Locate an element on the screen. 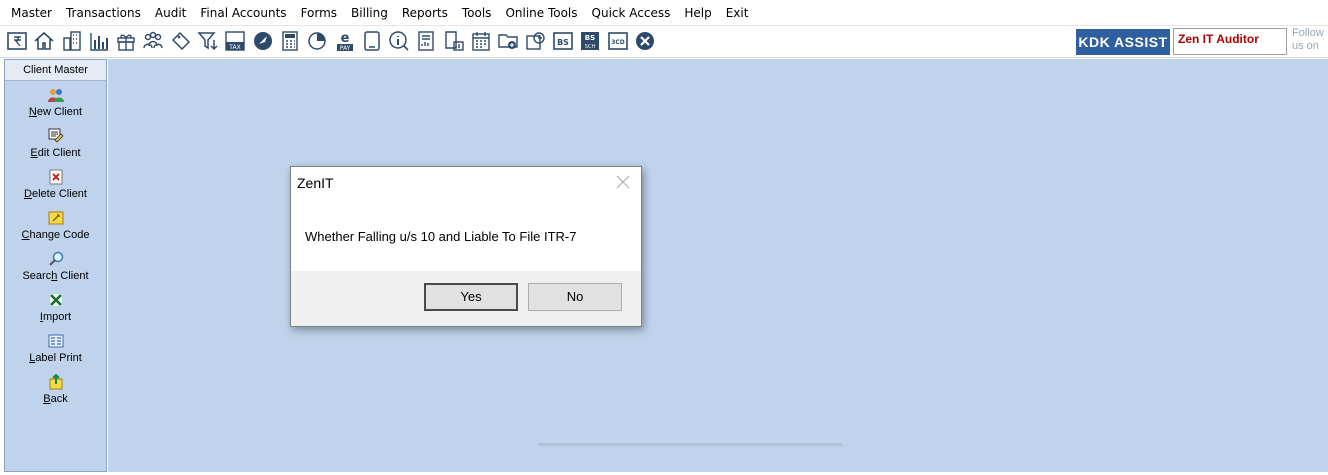 This screenshot has height=475, width=1328. menu-exit: Exit is located at coordinates (737, 13).